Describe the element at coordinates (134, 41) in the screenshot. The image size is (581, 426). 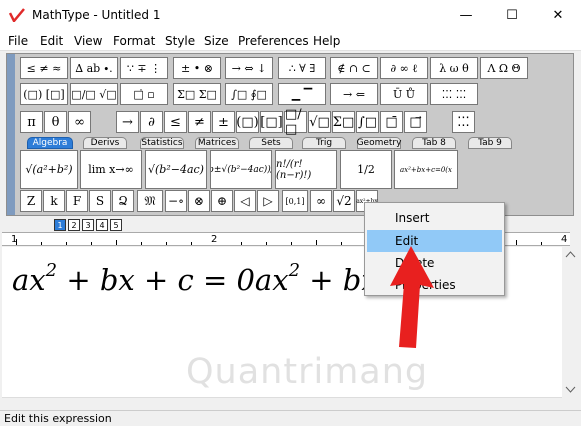
I see `menu-format: Format` at that location.